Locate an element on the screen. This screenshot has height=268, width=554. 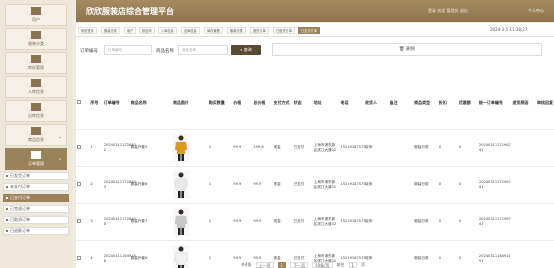
top-bar: 欣欣服装店综合管理平台 登录 欢迎 管理员 退出 个人中心 is located at coordinates (315, 11).